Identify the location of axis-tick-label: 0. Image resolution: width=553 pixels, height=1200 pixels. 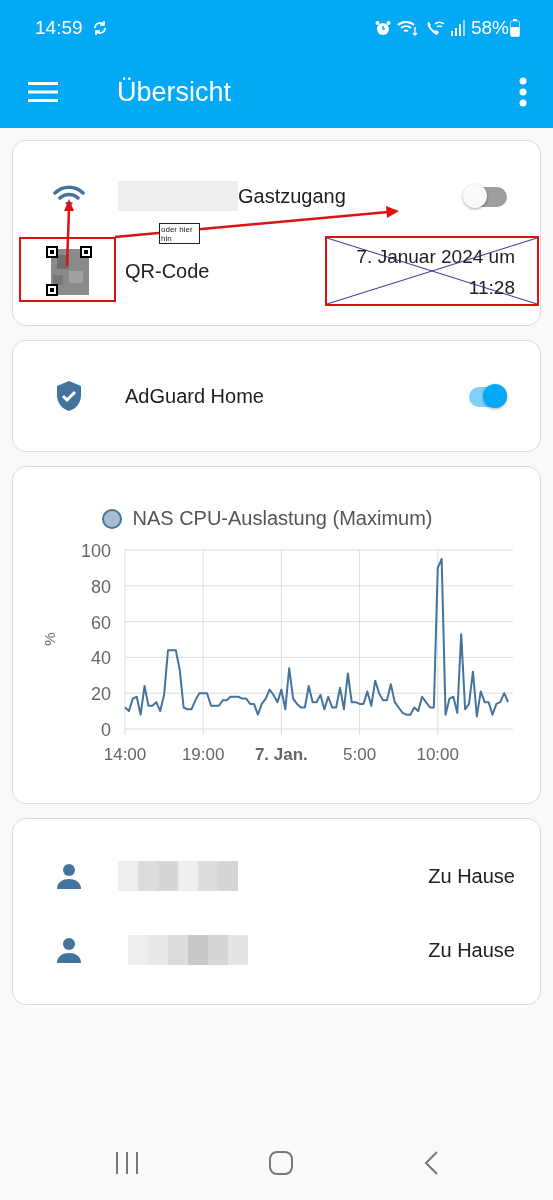
(106, 730).